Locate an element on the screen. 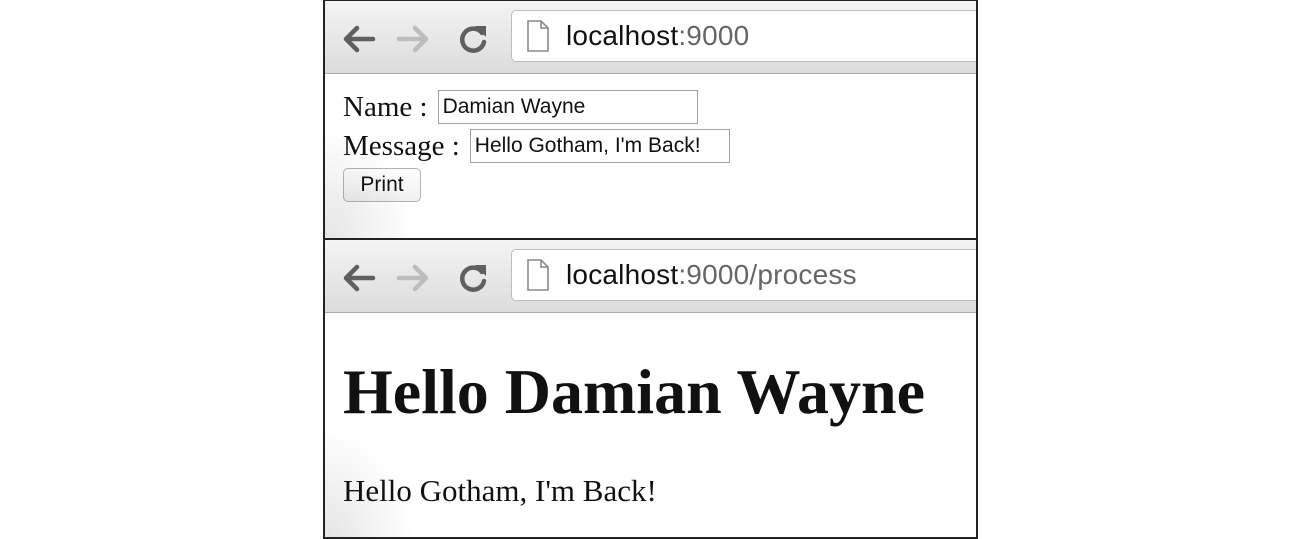 This screenshot has width=1300, height=539. message-row: Message : is located at coordinates (536, 146).